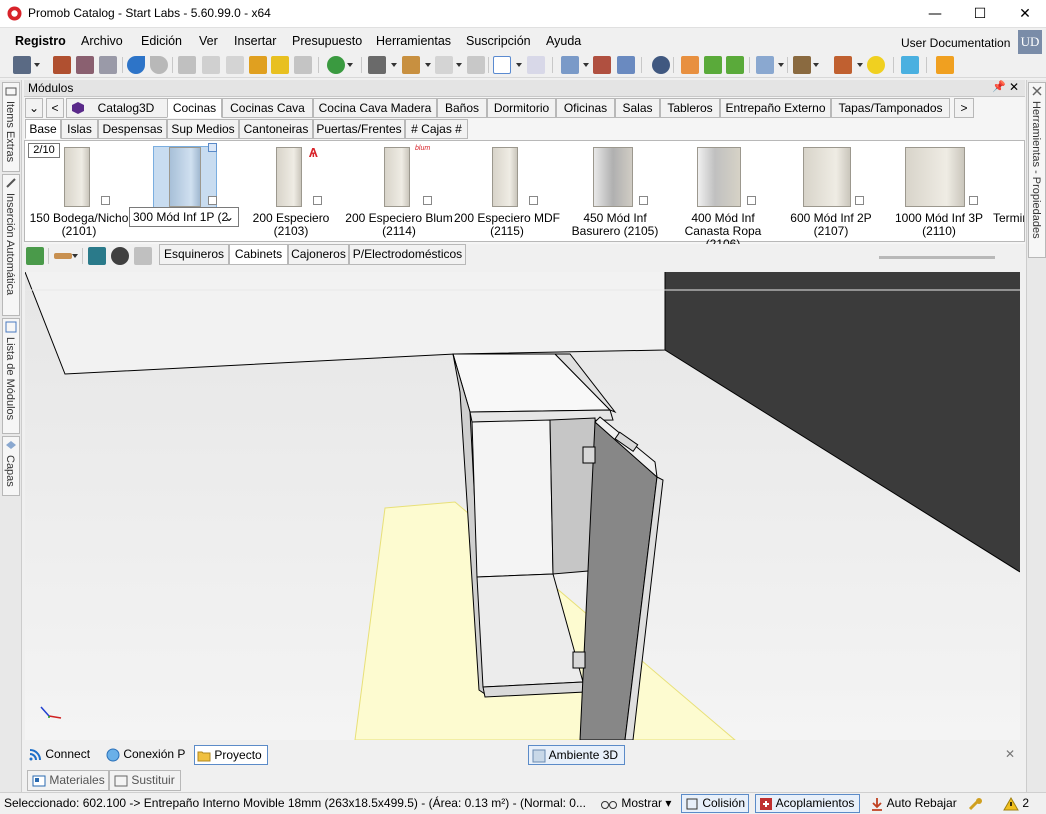  What do you see at coordinates (626, 65) in the screenshot?
I see `view-3d-icon` at bounding box center [626, 65].